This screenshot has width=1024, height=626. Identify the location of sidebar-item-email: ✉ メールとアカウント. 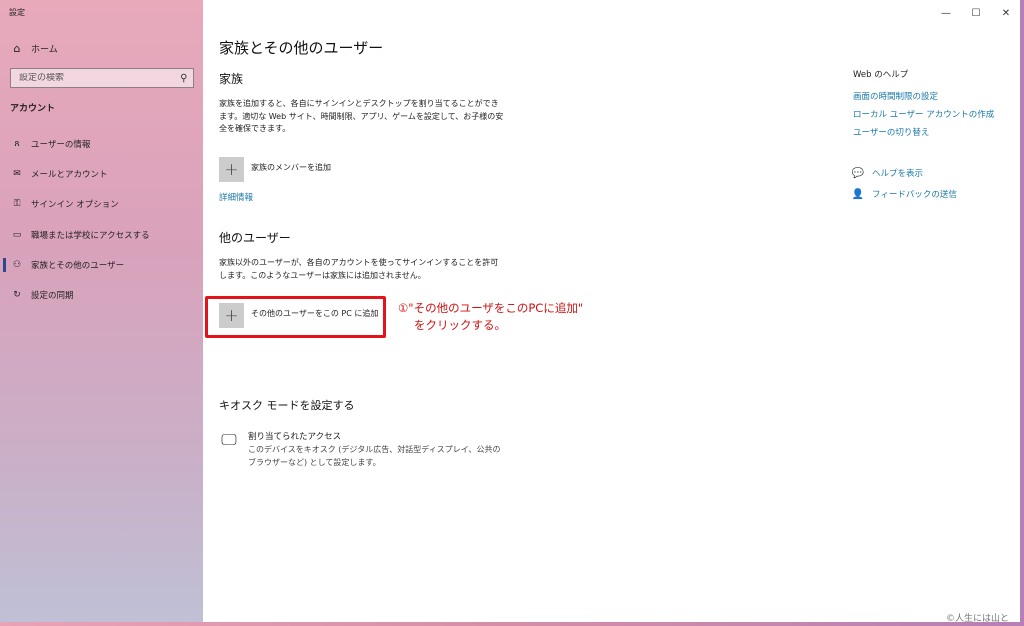
(101, 174).